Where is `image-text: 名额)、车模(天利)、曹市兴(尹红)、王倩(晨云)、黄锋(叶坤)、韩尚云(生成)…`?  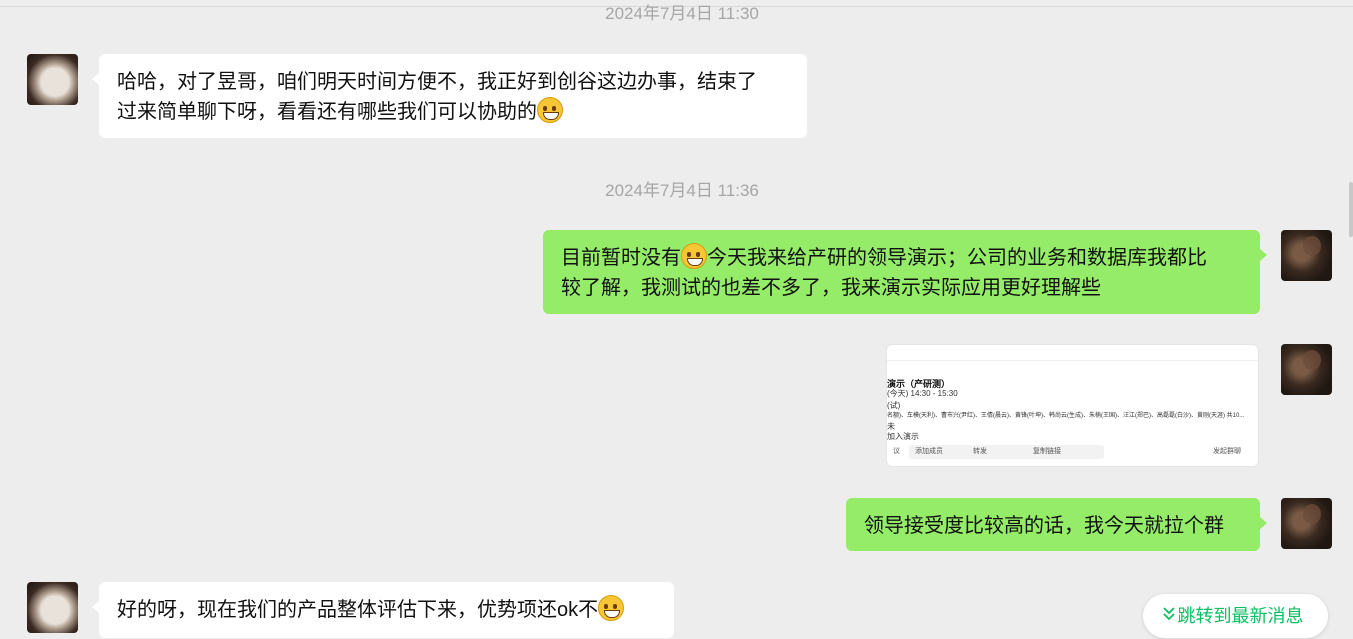
image-text: 名额)、车模(天利)、曹市兴(尹红)、王倩(晨云)、黄锋(叶坤)、韩尚云(生成)… is located at coordinates (1066, 416).